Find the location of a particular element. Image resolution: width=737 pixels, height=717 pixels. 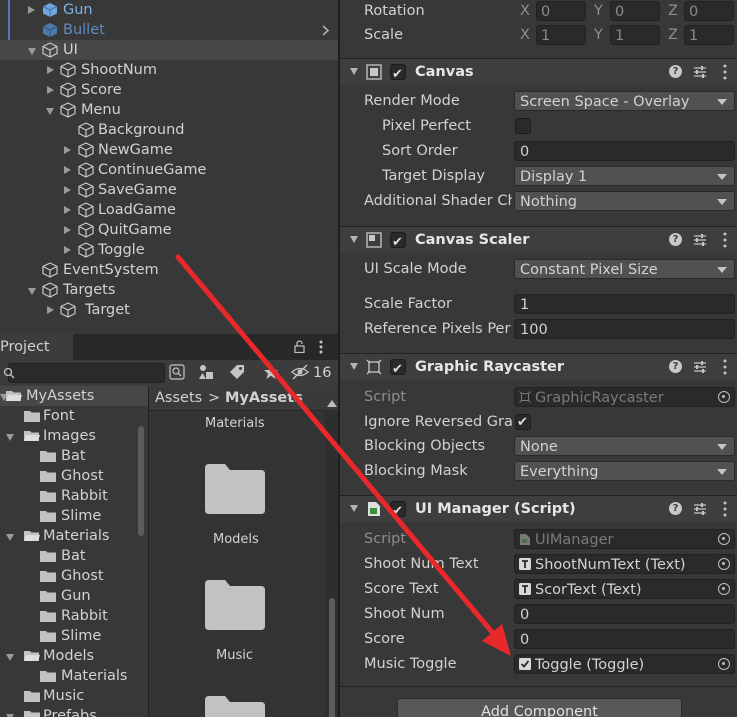

render-mode-dropdown: Screen Space - Overlay is located at coordinates (624, 101).